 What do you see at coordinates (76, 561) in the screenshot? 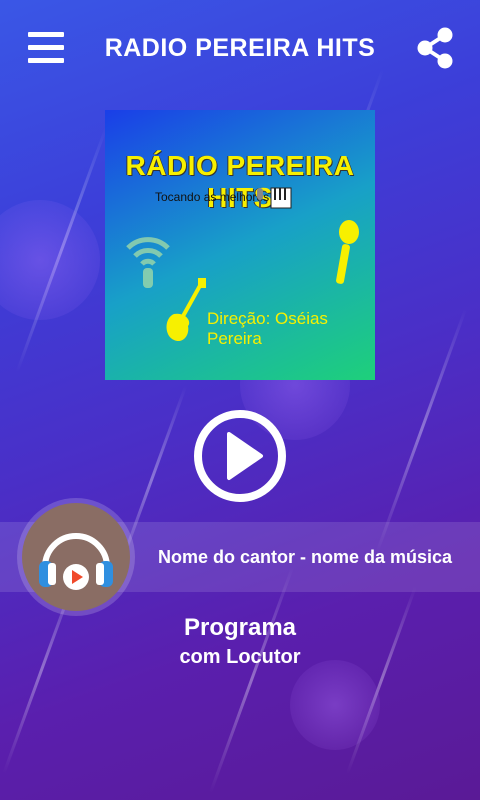
I see `headphones-play-icon` at bounding box center [76, 561].